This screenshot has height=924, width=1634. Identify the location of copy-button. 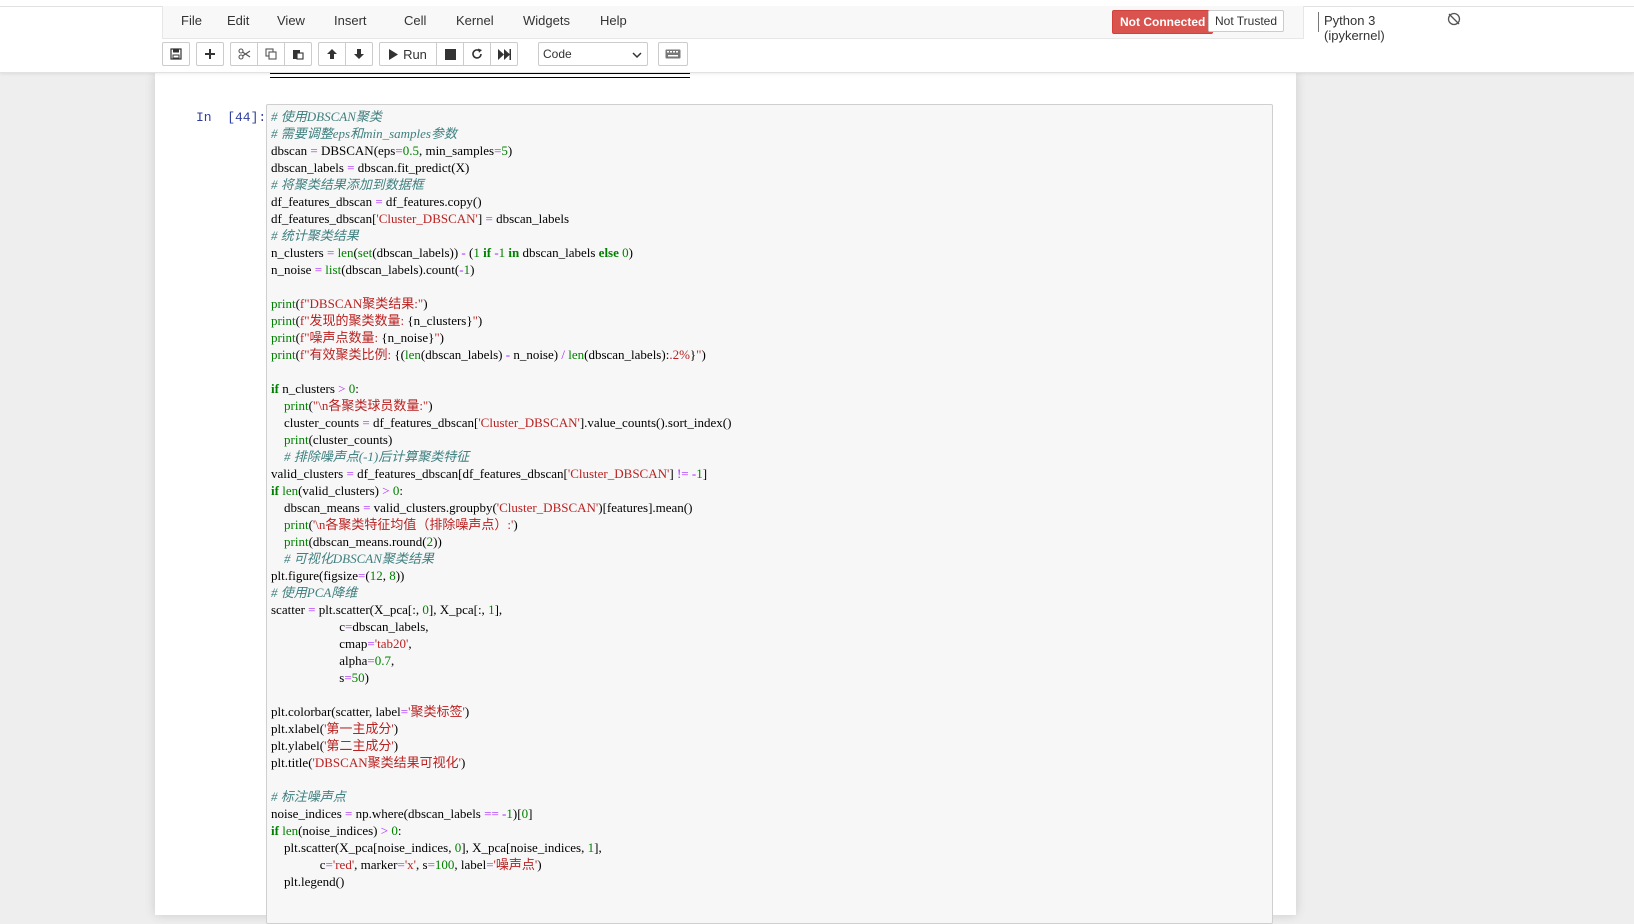
(271, 54).